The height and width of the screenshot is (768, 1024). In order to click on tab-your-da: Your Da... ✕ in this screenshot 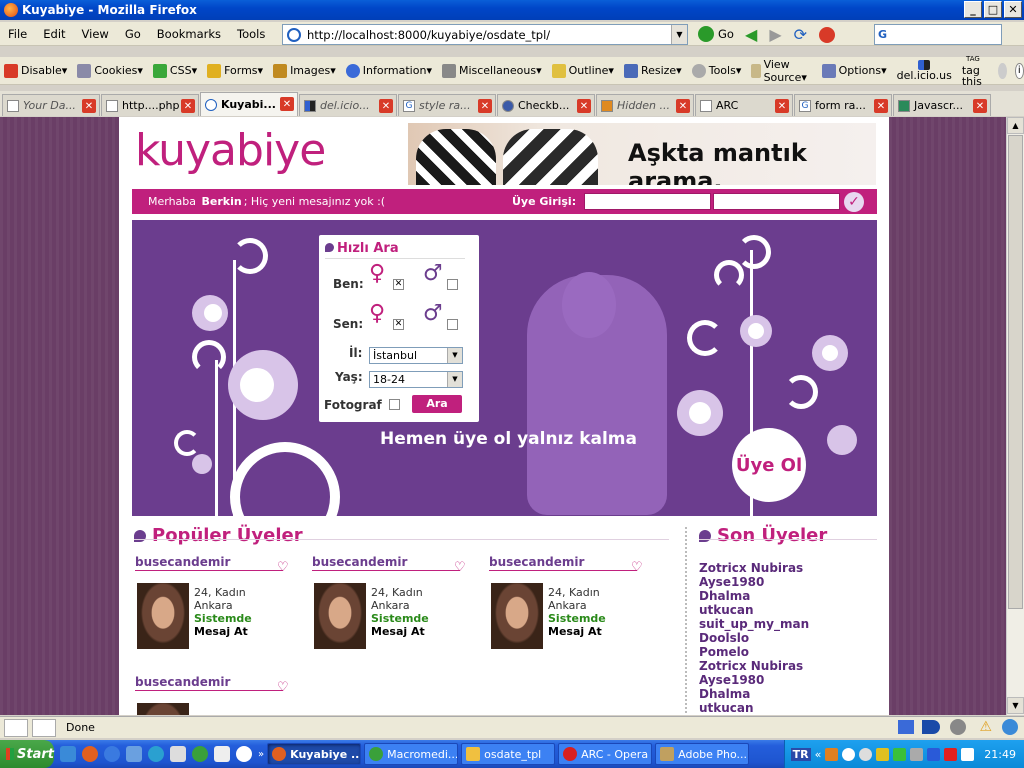, I will do `click(51, 105)`.